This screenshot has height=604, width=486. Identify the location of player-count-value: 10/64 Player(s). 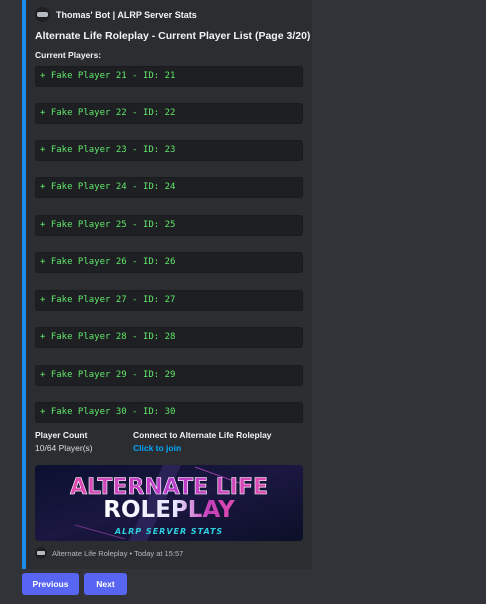
(64, 448).